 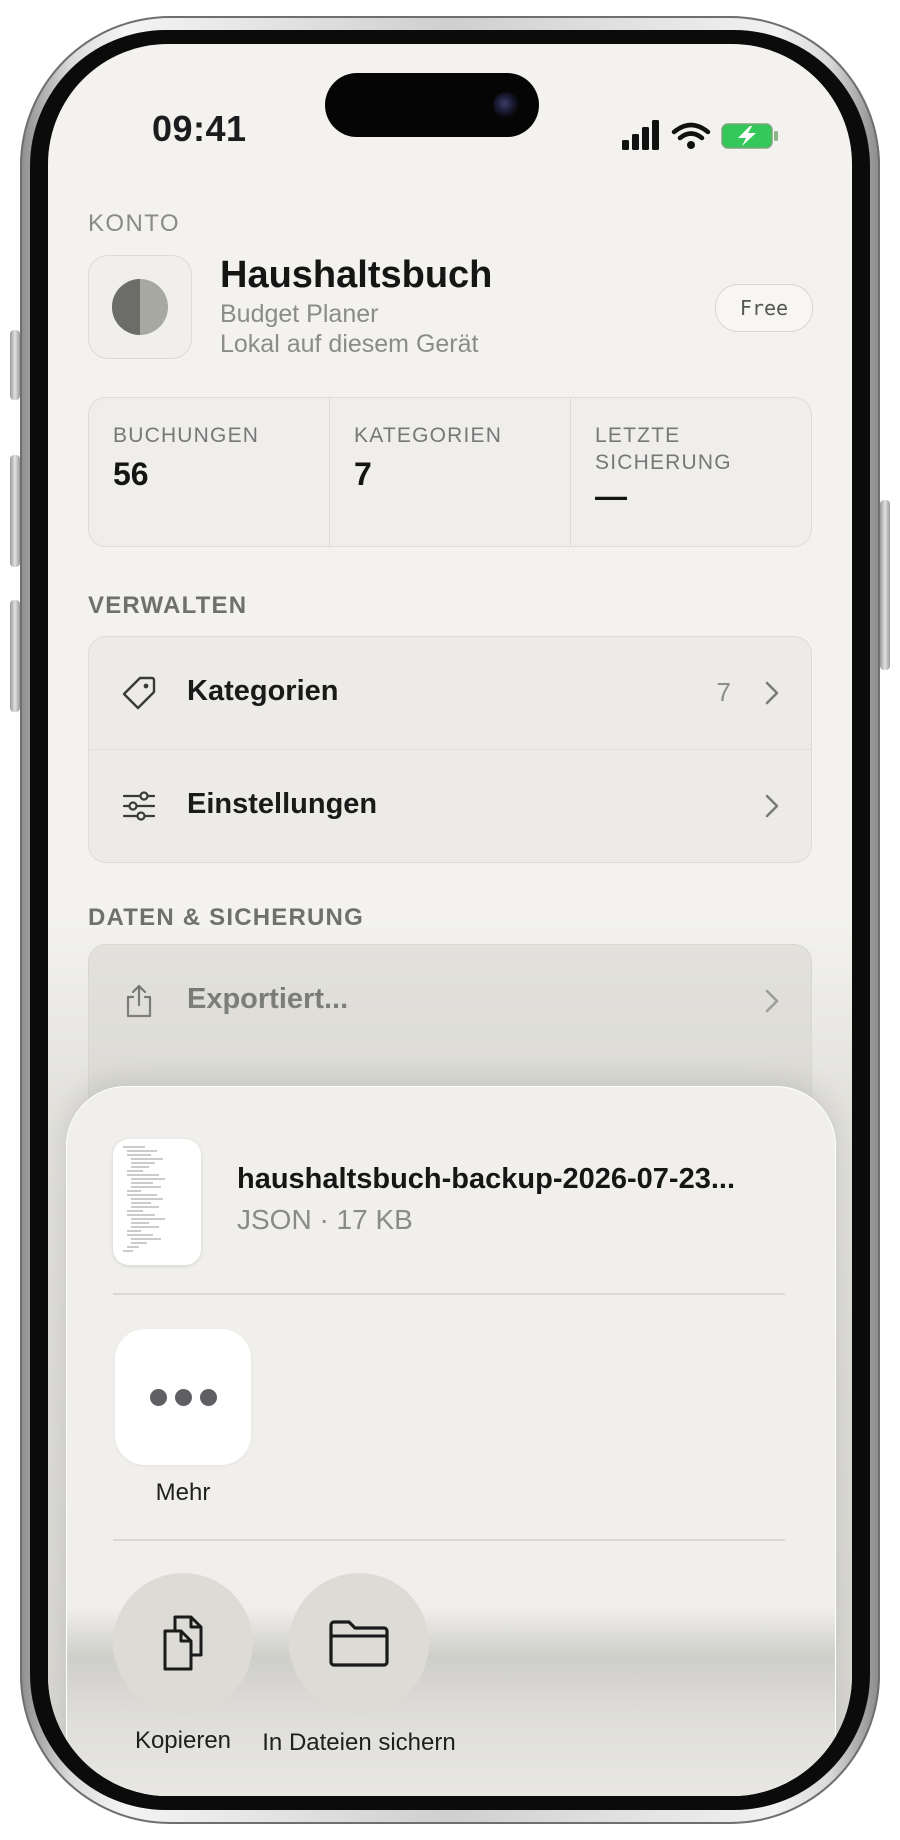 What do you see at coordinates (186, 435) in the screenshot?
I see `stat-label: BUCHUNGEN` at bounding box center [186, 435].